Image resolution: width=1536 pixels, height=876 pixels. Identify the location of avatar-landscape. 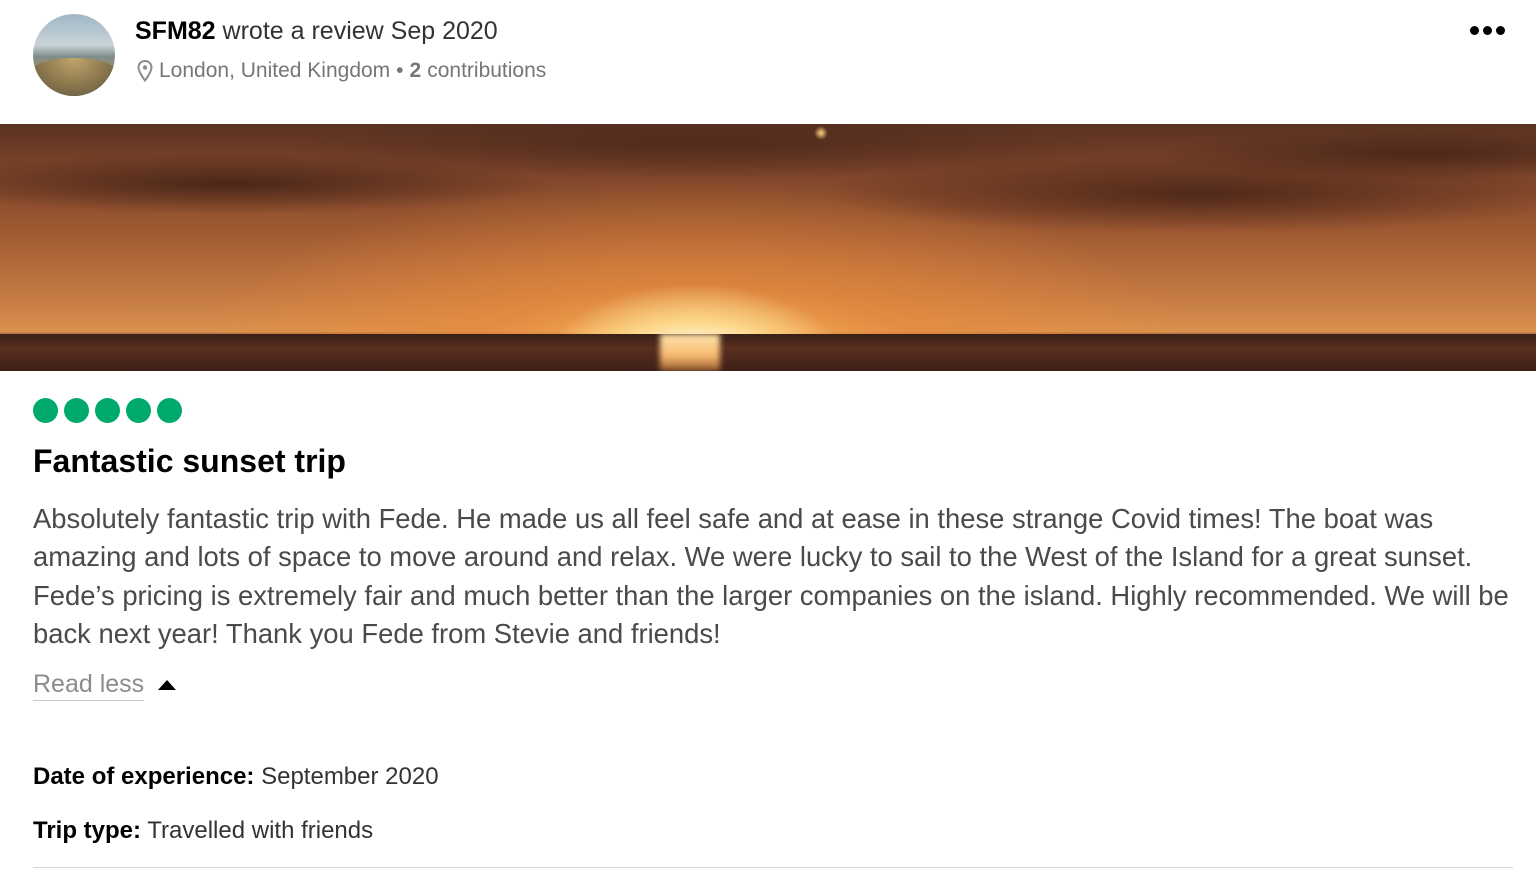
(74, 77).